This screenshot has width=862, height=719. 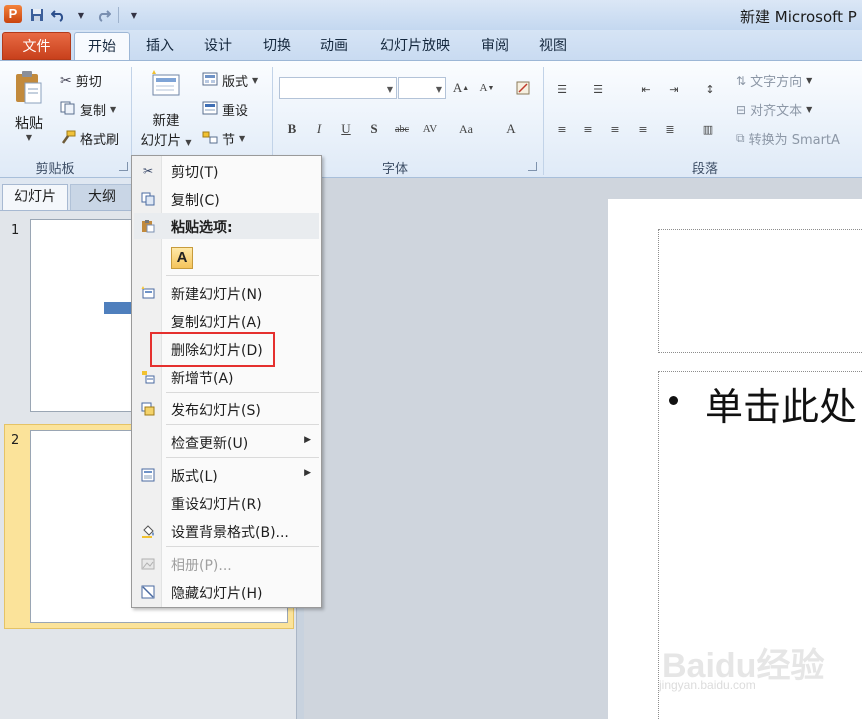 I want to click on reset-button: 重设, so click(x=225, y=109).